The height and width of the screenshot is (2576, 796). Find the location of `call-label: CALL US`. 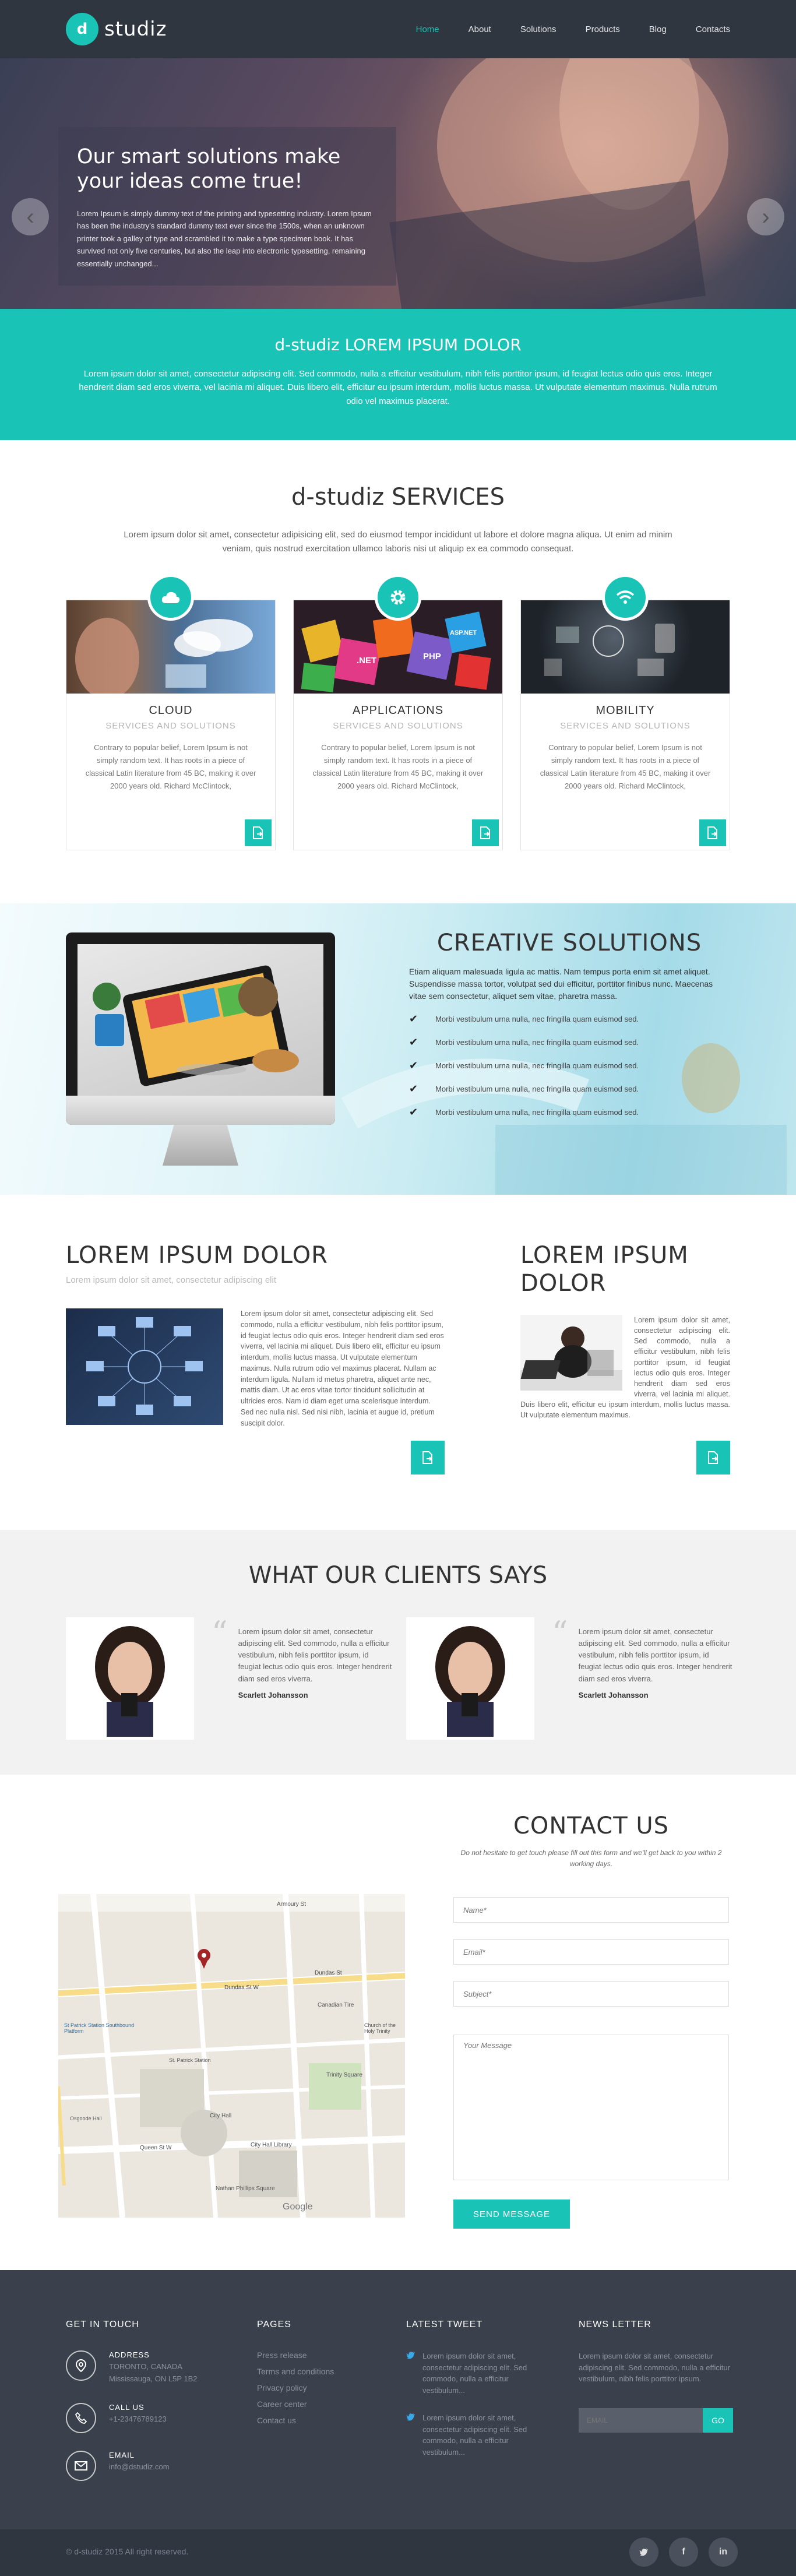

call-label: CALL US is located at coordinates (127, 2407).